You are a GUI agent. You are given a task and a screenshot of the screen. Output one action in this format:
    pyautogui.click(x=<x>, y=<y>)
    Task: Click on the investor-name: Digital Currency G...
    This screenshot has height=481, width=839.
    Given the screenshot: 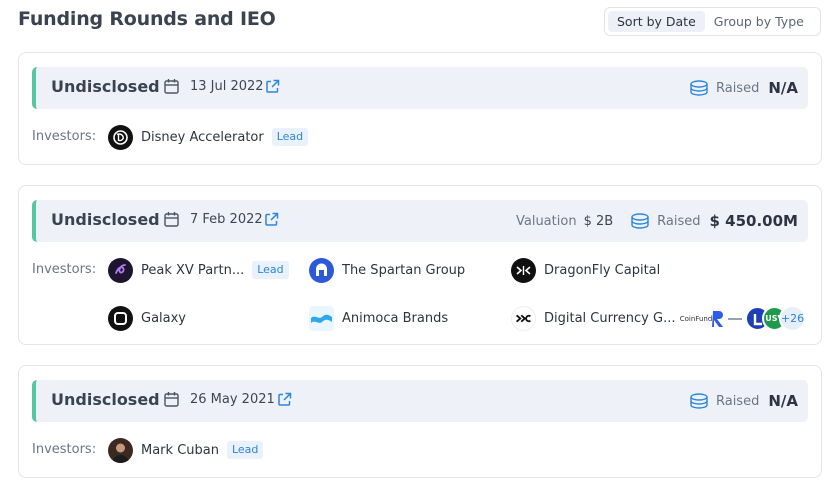 What is the action you would take?
    pyautogui.click(x=610, y=318)
    